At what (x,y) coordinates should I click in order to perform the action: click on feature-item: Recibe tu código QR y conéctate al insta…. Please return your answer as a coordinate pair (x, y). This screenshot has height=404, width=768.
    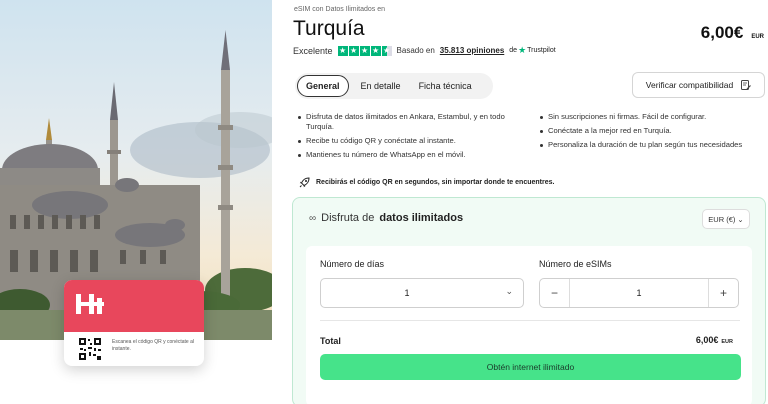
    Looking at the image, I should click on (410, 141).